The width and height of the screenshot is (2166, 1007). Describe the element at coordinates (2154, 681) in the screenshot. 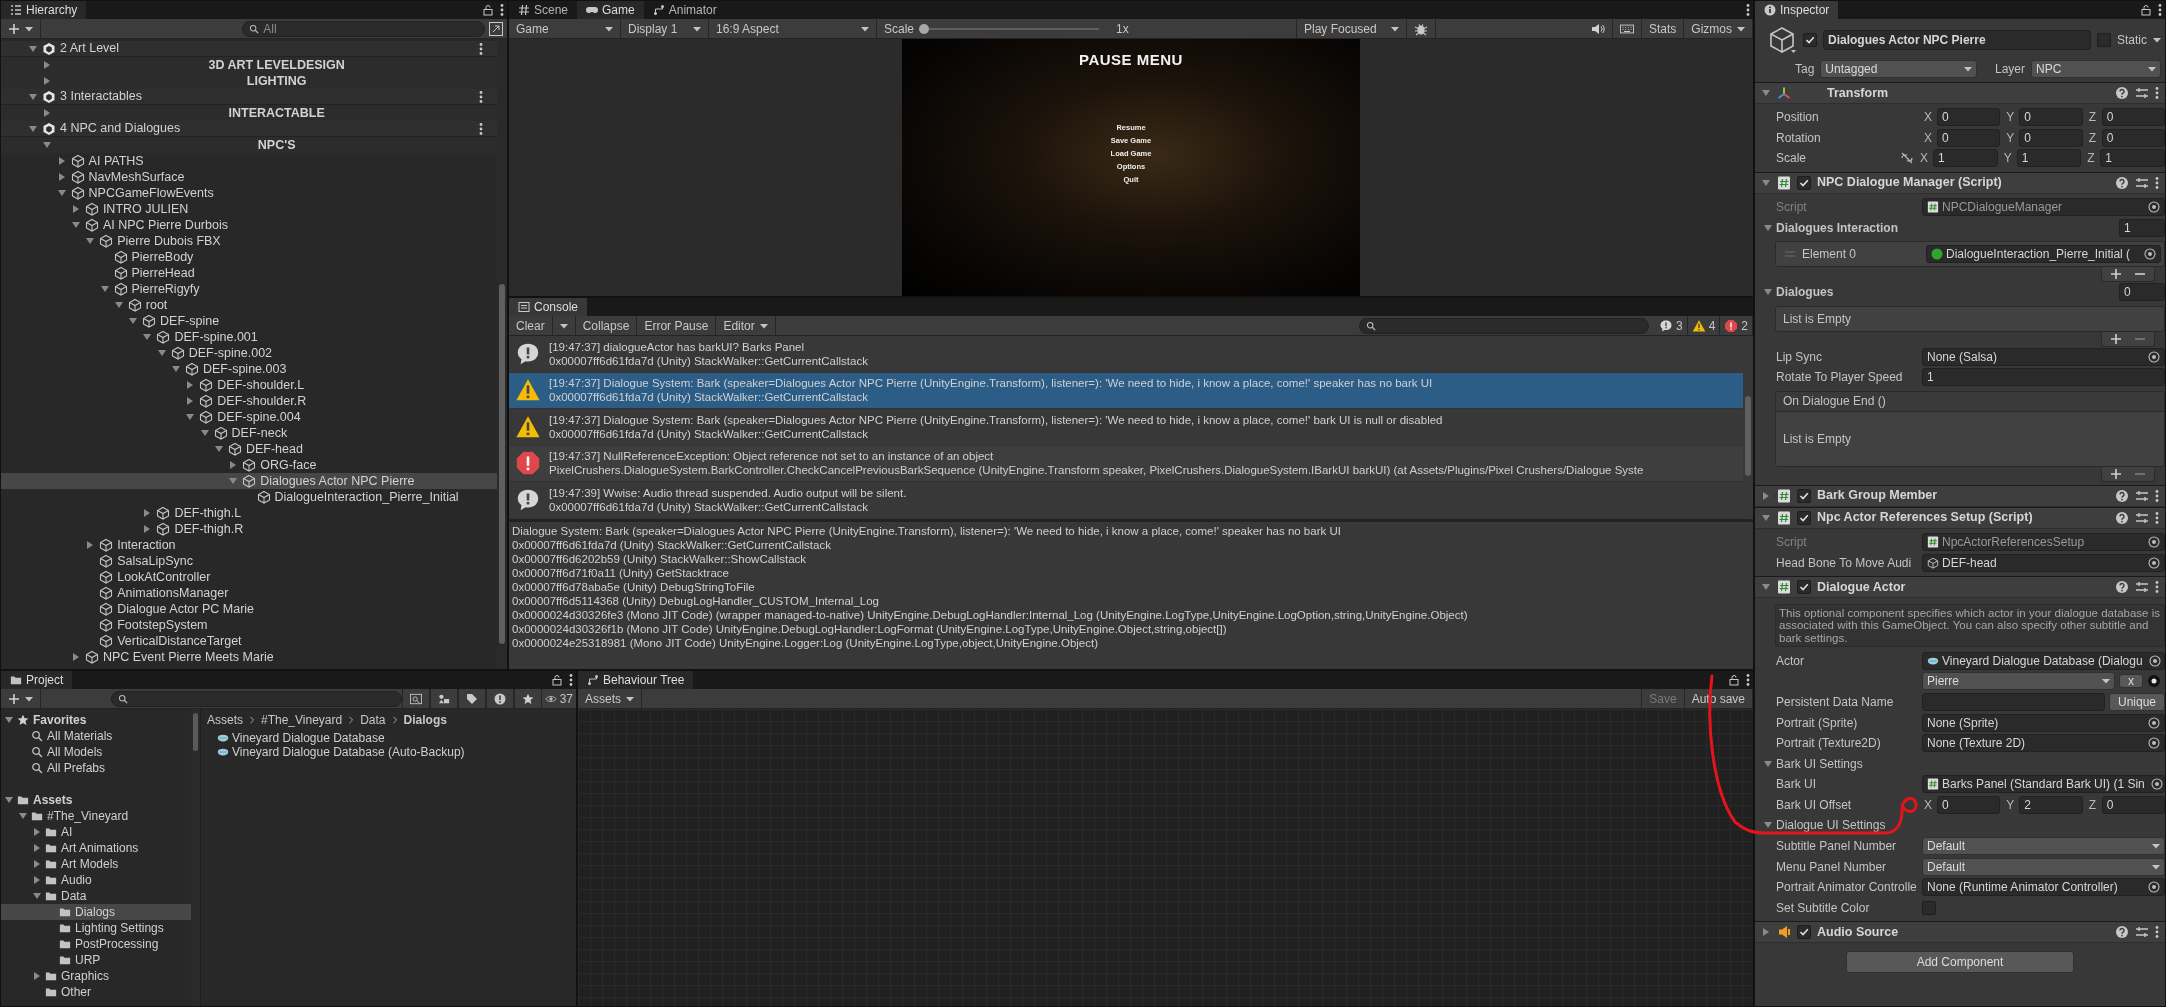

I see `radio-icon` at that location.